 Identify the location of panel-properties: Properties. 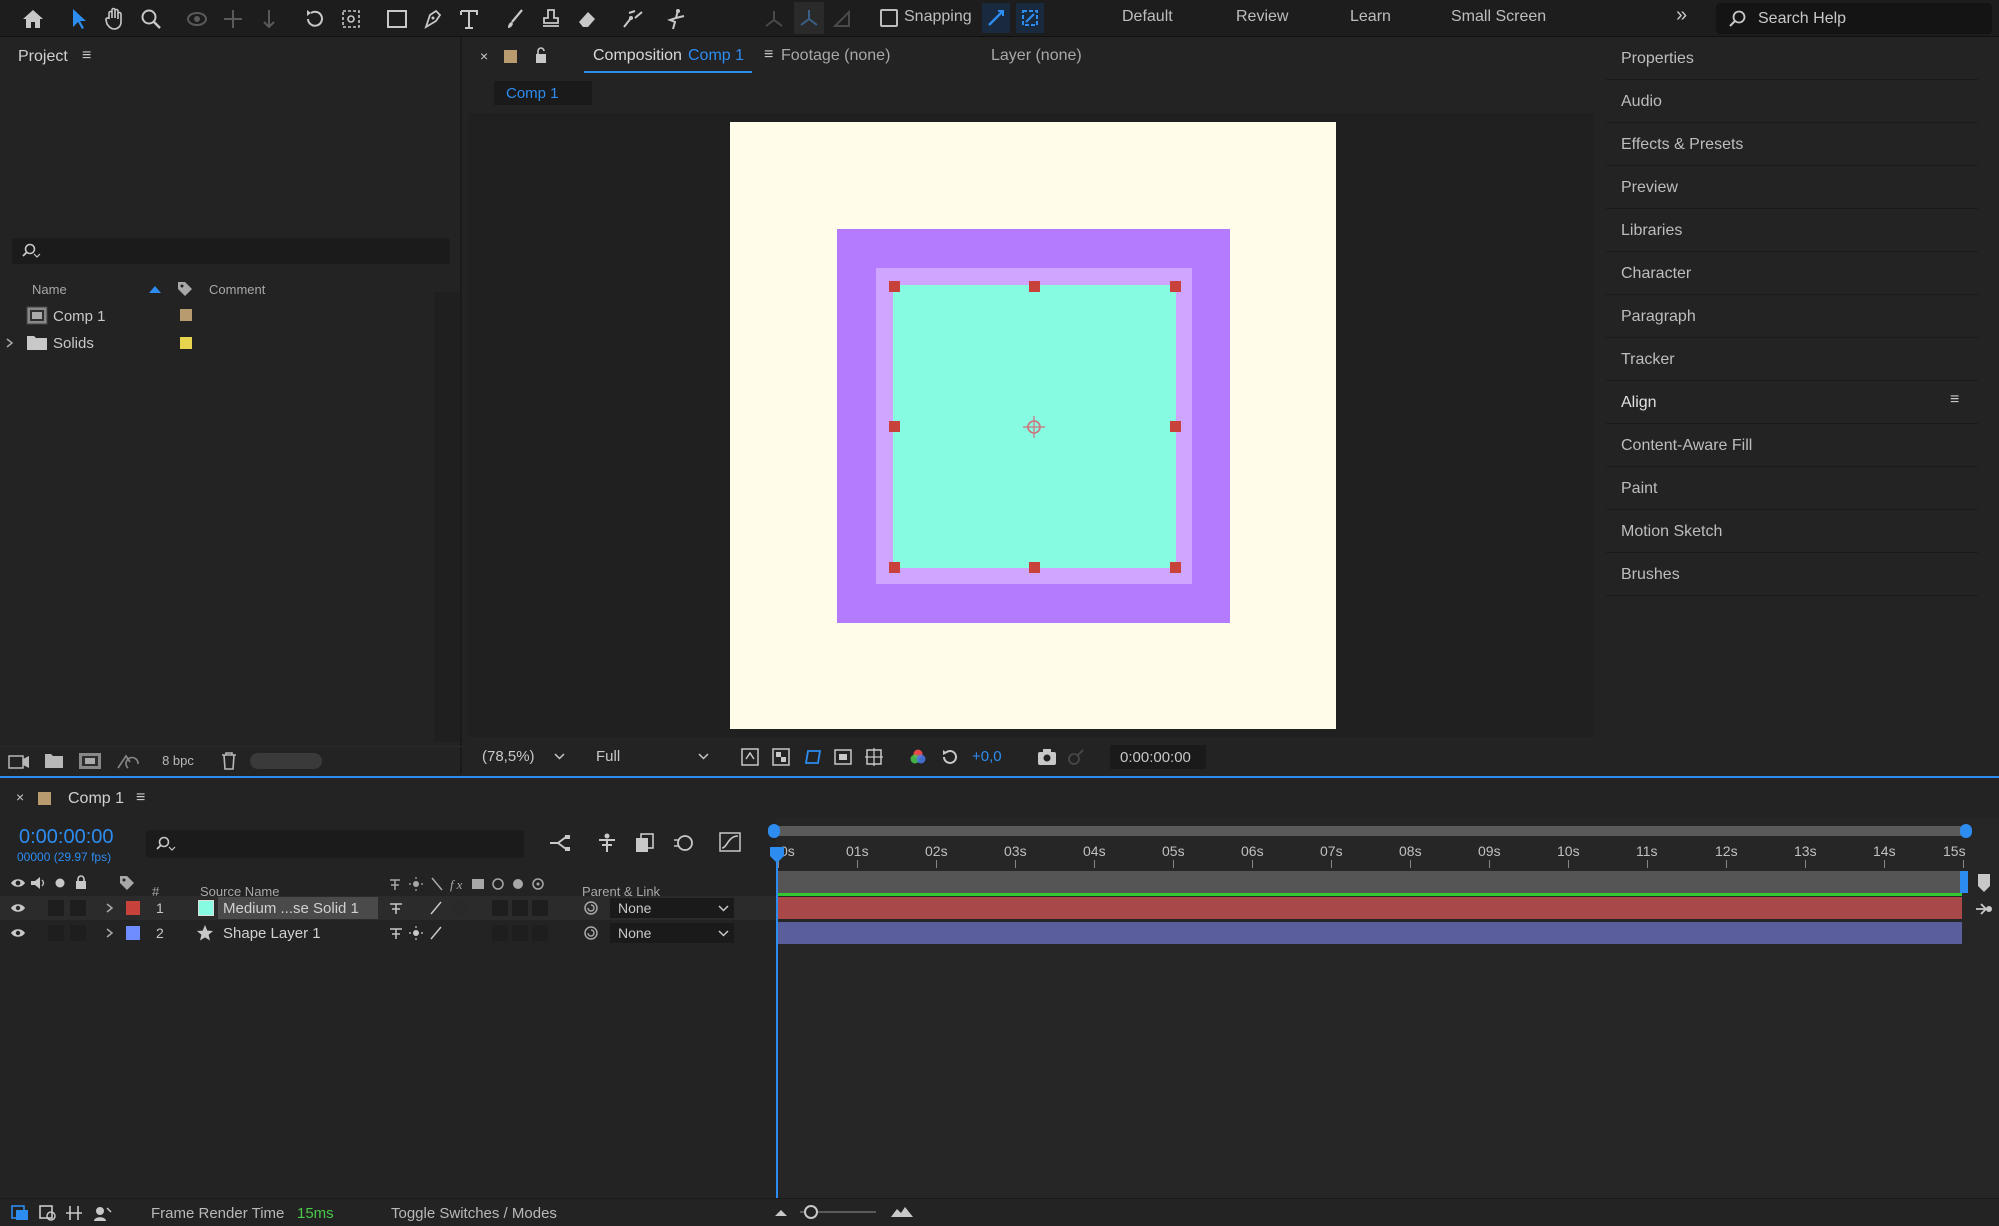
(1792, 59).